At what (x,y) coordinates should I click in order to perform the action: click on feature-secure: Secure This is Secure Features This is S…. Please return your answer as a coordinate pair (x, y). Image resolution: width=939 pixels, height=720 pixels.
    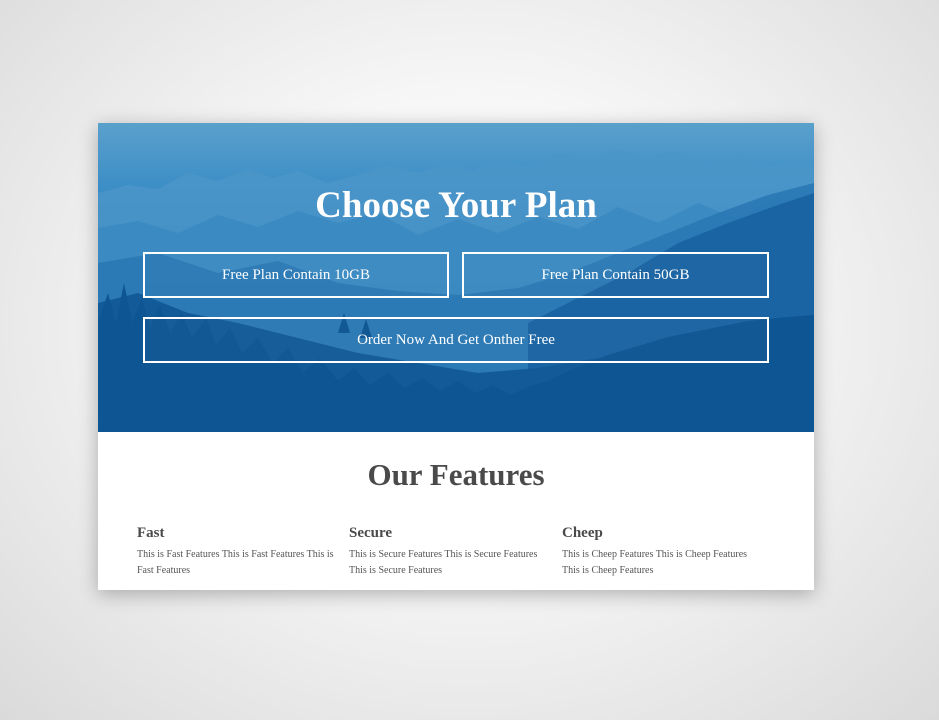
    Looking at the image, I should click on (449, 551).